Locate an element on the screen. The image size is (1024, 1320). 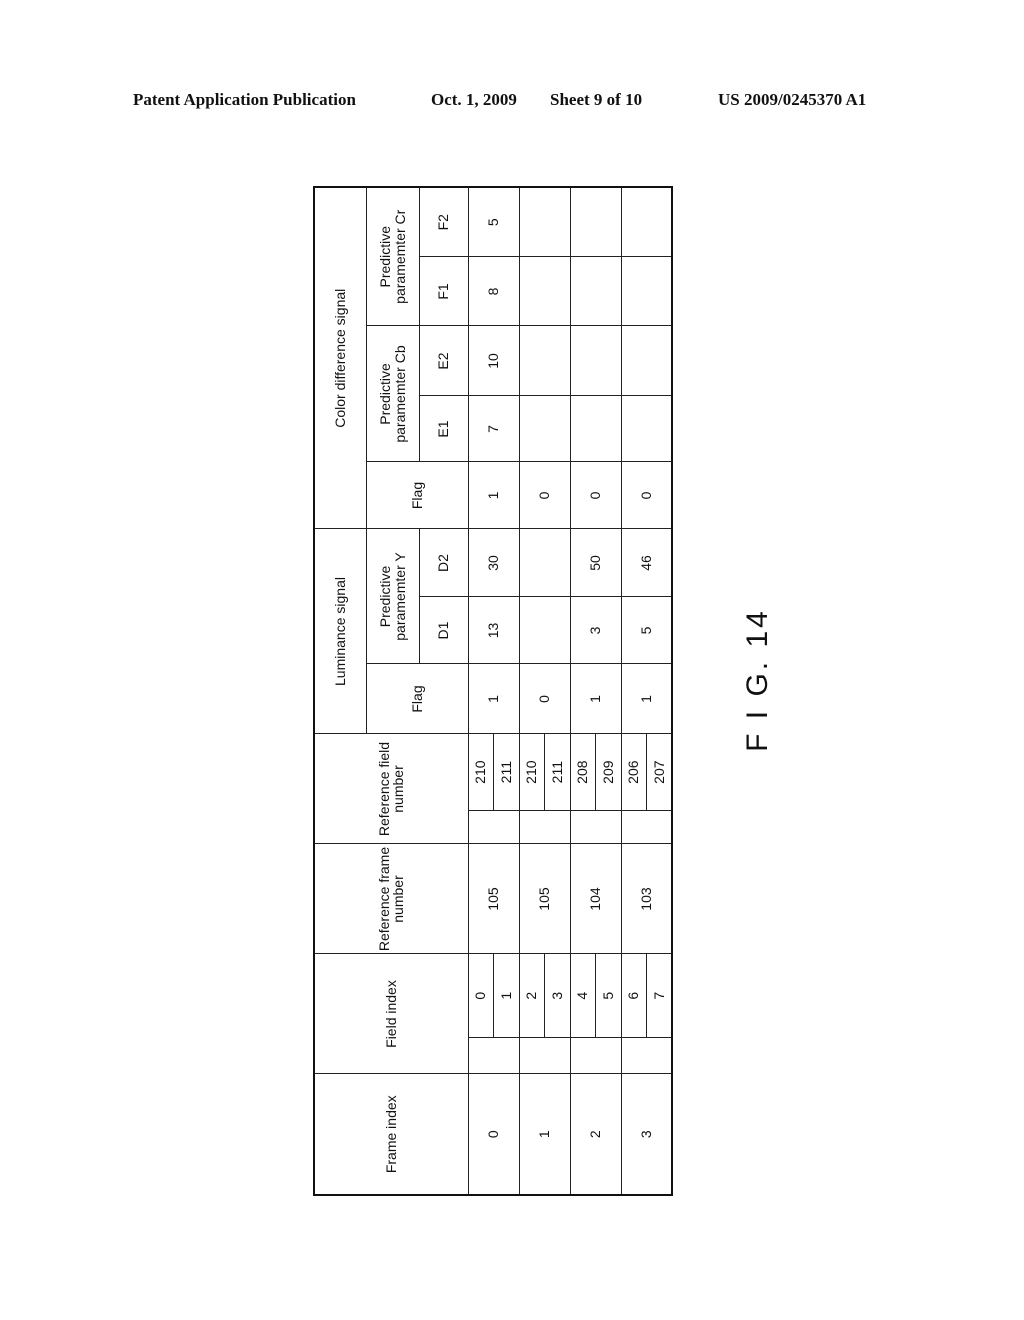
ref-field-cell-a: 206 is located at coordinates (634, 772).